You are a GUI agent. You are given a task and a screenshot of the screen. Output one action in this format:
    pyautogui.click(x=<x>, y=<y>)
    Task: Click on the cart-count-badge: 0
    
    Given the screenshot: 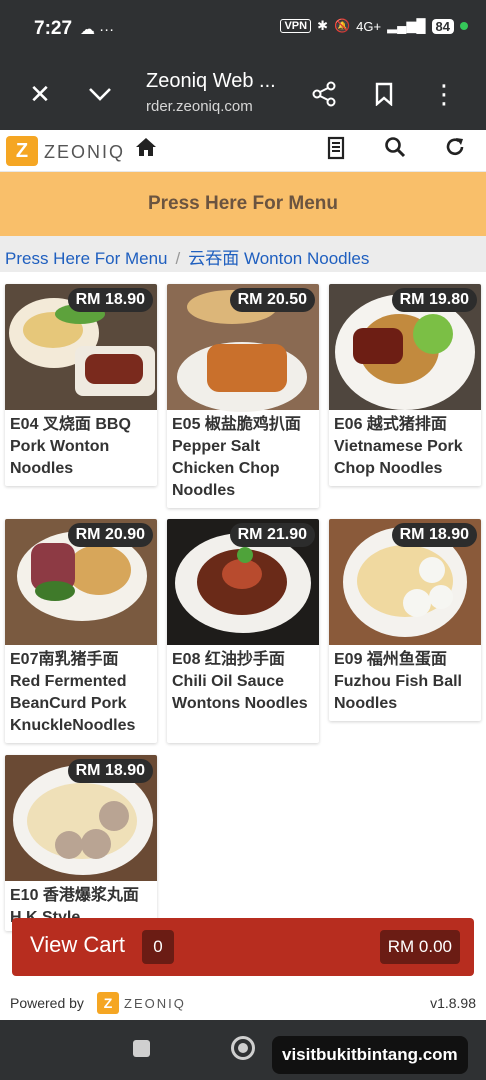 What is the action you would take?
    pyautogui.click(x=158, y=947)
    